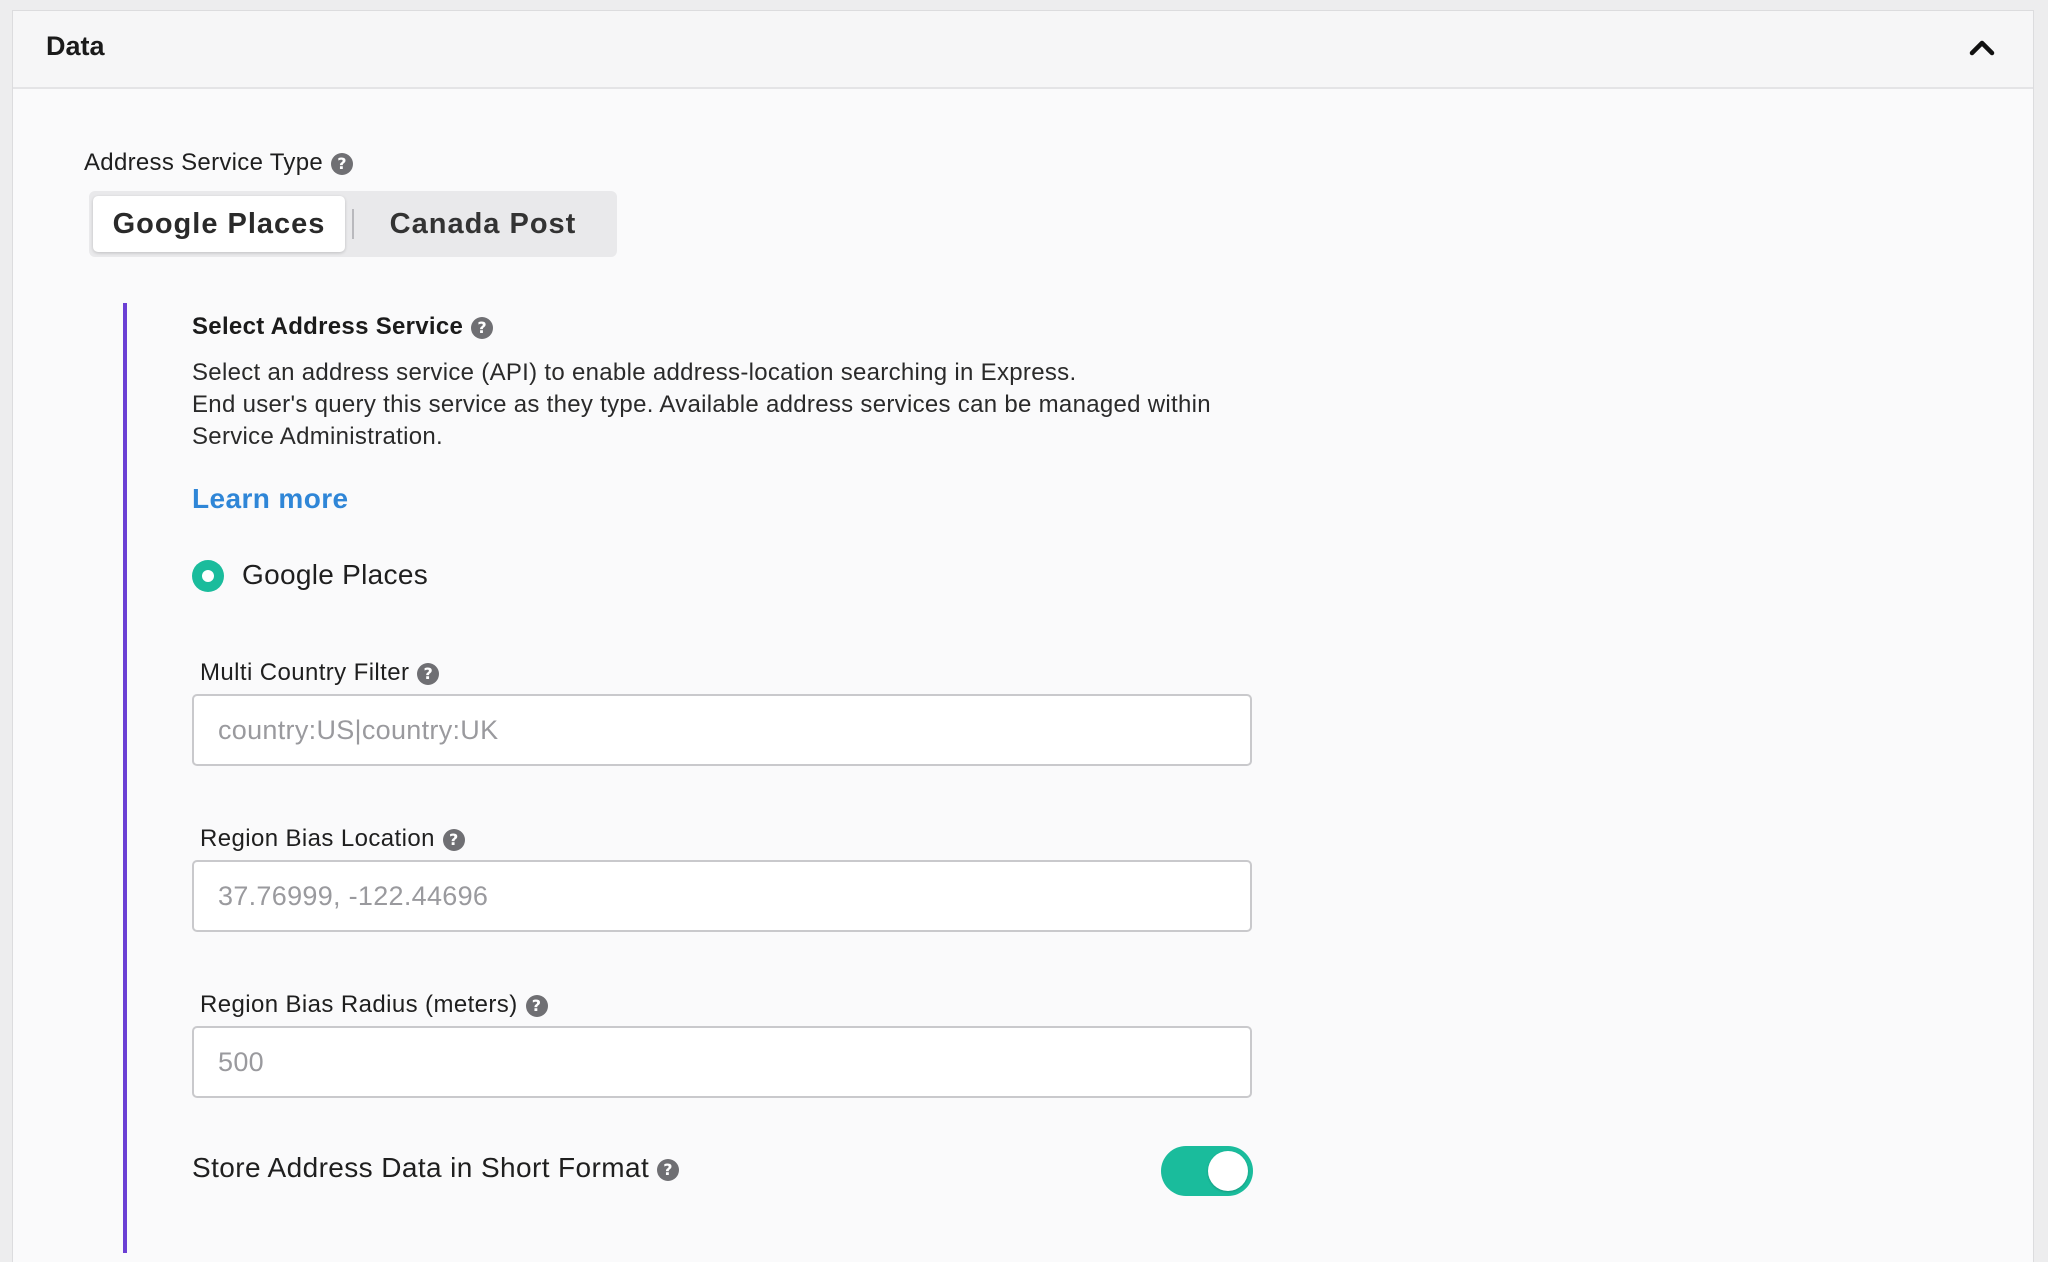 Image resolution: width=2048 pixels, height=1262 pixels. I want to click on radio-label: Google Places, so click(335, 574).